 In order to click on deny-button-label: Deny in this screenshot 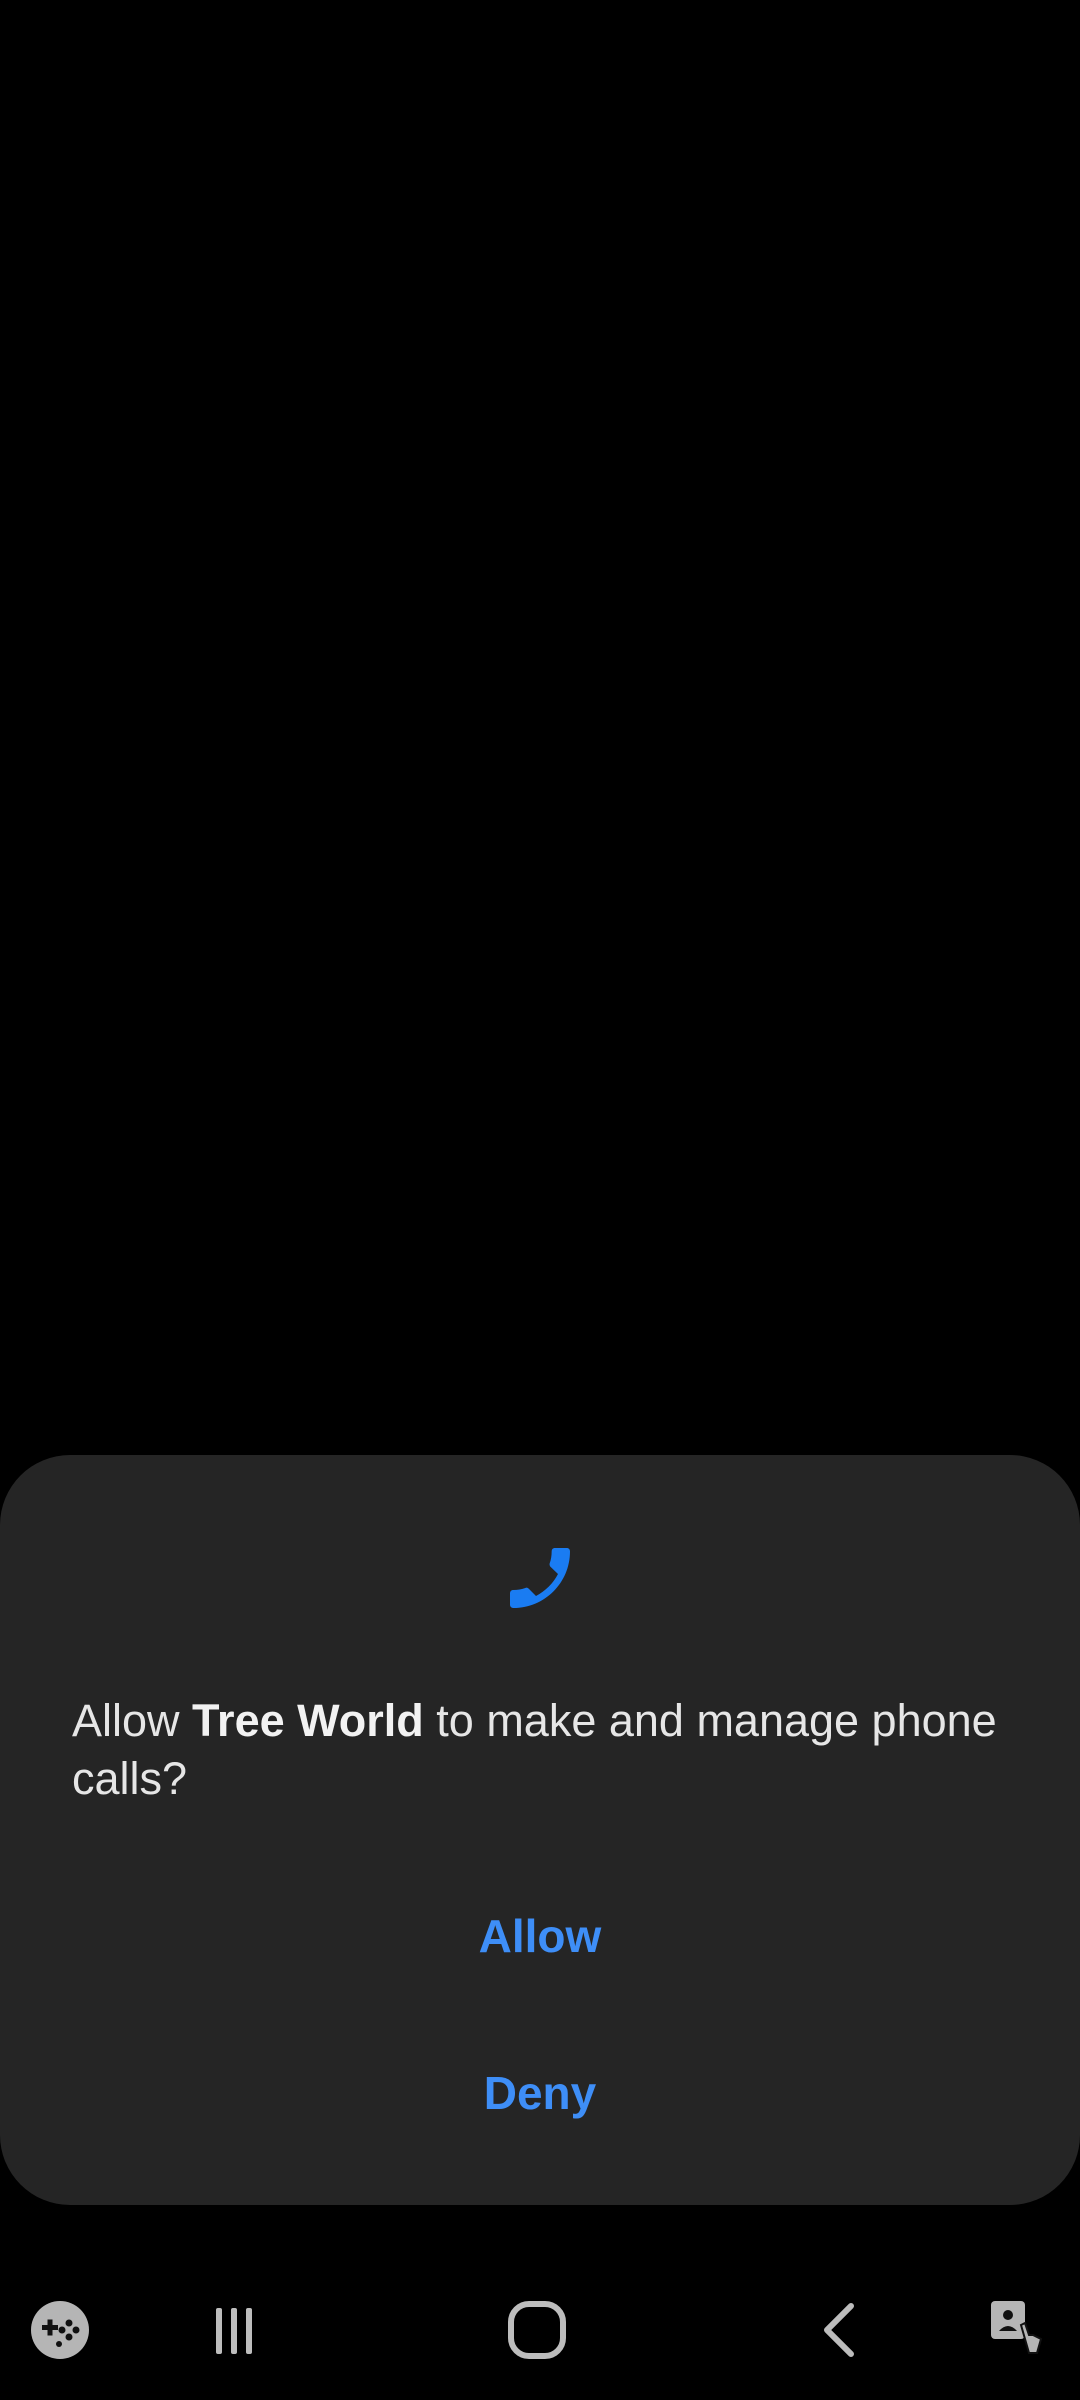, I will do `click(540, 2093)`.